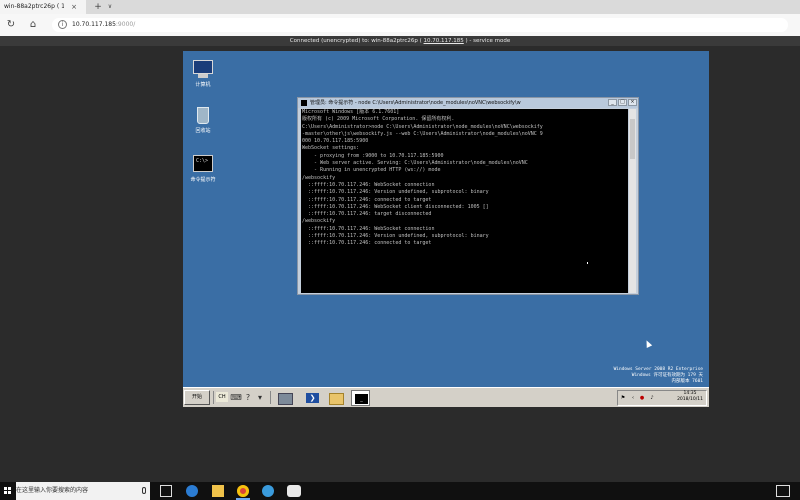  Describe the element at coordinates (125, 24) in the screenshot. I see `address-port: :9000/` at that location.